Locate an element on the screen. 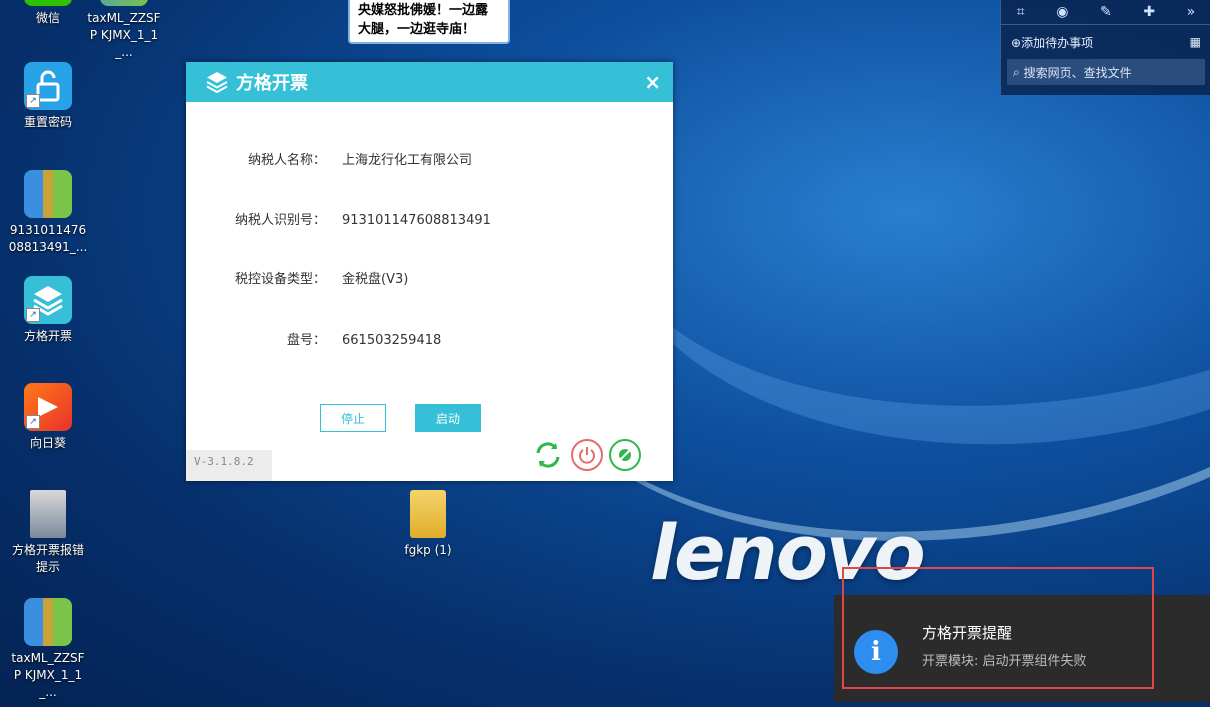 The height and width of the screenshot is (707, 1210). desktop-icon-xiangrikui: ↗ 向日葵 is located at coordinates (48, 417).